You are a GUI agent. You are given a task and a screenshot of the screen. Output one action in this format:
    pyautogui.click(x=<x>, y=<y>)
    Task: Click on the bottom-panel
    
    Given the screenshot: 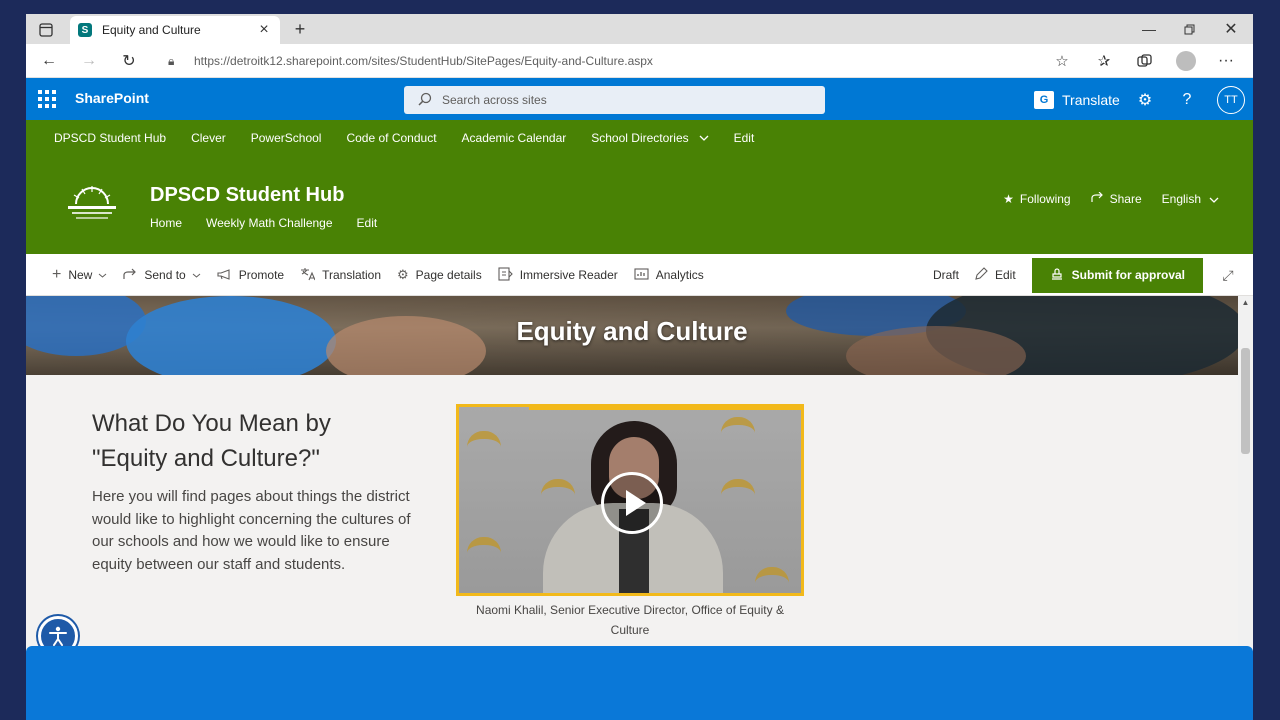 What is the action you would take?
    pyautogui.click(x=639, y=683)
    